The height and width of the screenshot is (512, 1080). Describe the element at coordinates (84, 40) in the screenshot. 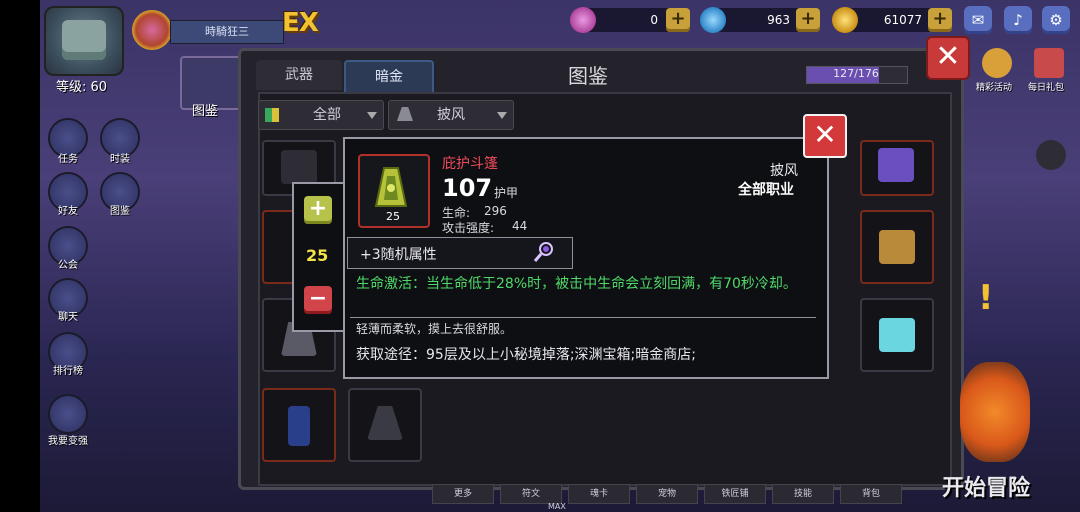

I see `avatar-face` at that location.